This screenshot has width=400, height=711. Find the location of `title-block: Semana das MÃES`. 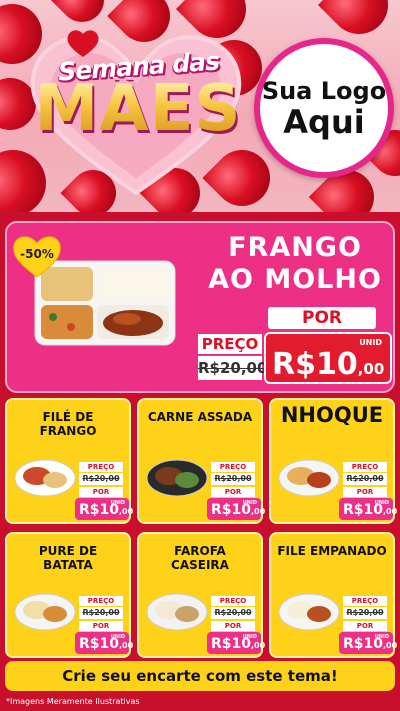

title-block: Semana das MÃES is located at coordinates (138, 93).